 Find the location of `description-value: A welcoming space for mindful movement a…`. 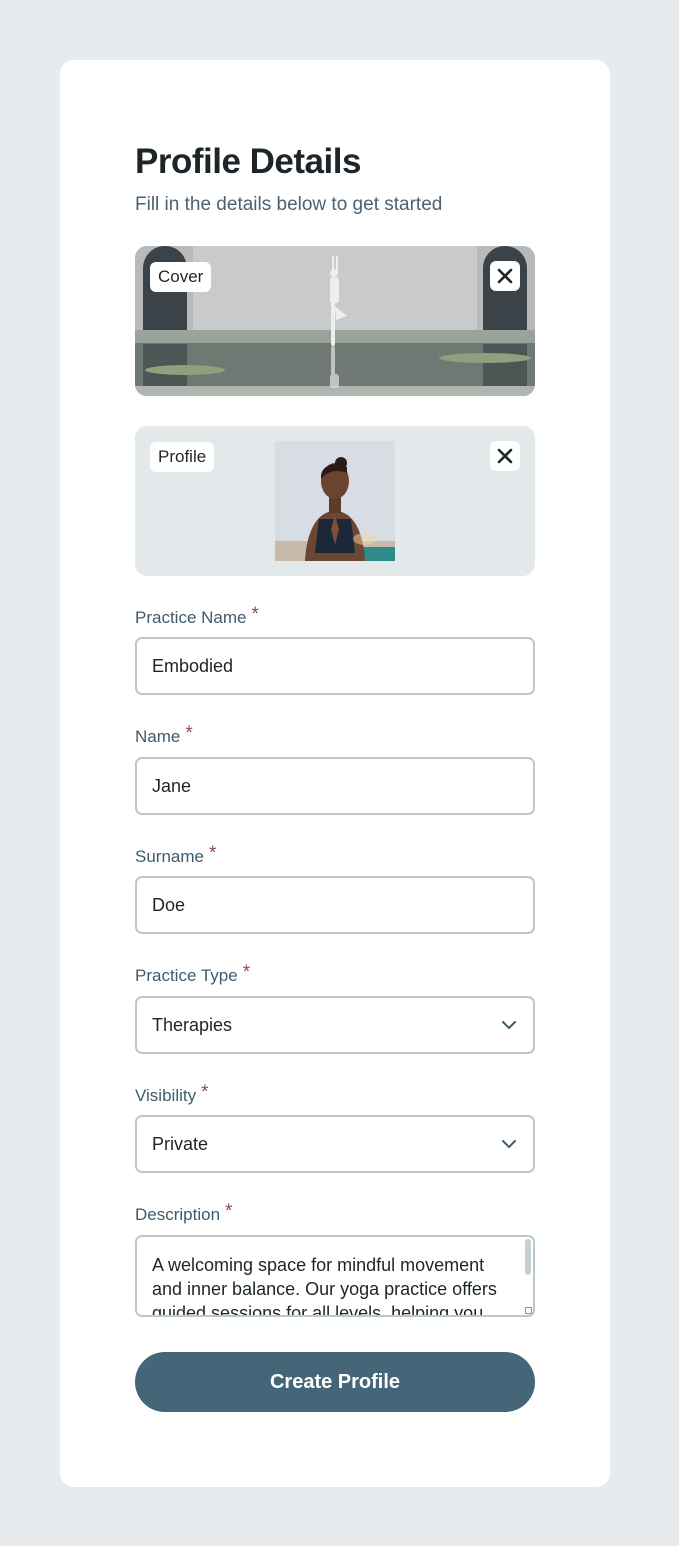

description-value: A welcoming space for mindful movement a… is located at coordinates (324, 1286).